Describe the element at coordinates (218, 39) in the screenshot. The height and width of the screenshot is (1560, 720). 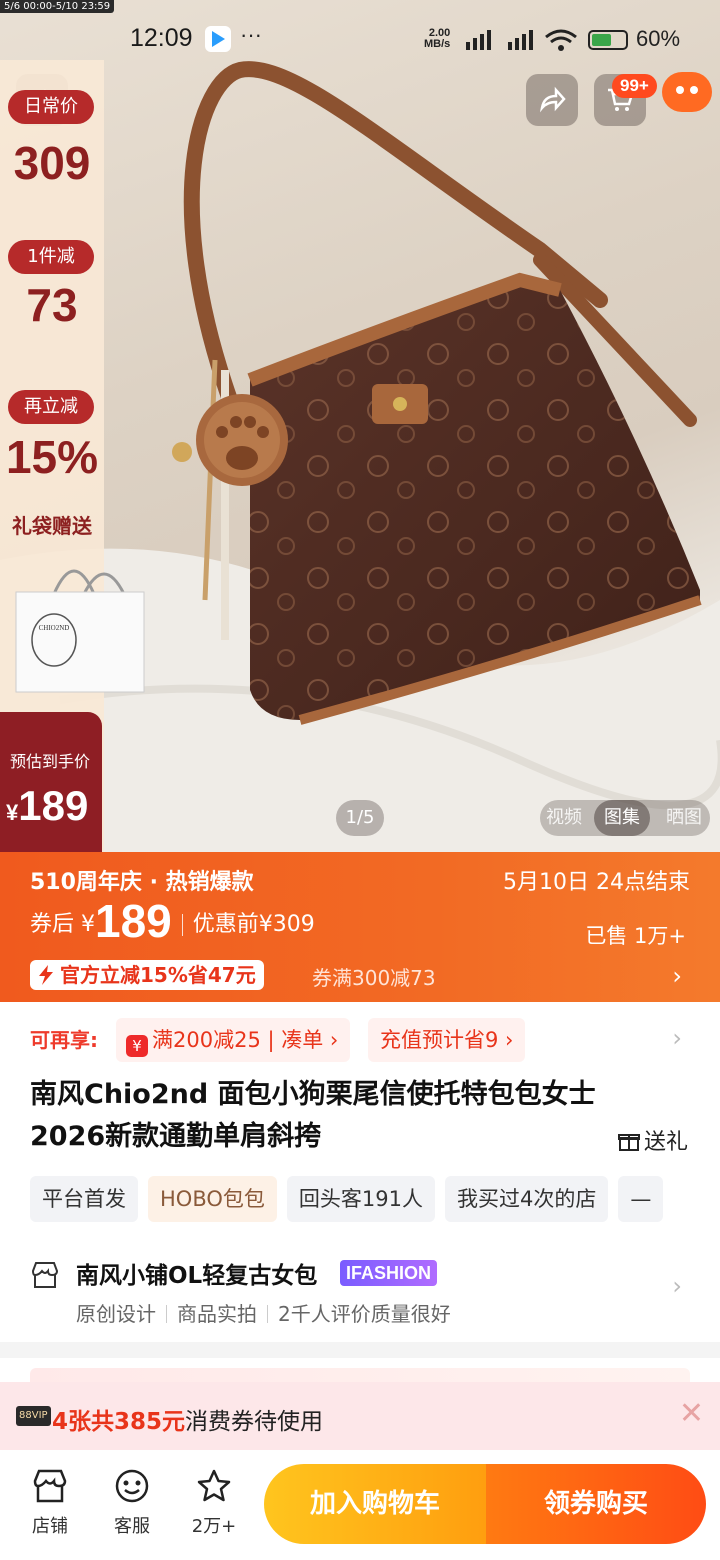
I see `app-notification-icon` at that location.